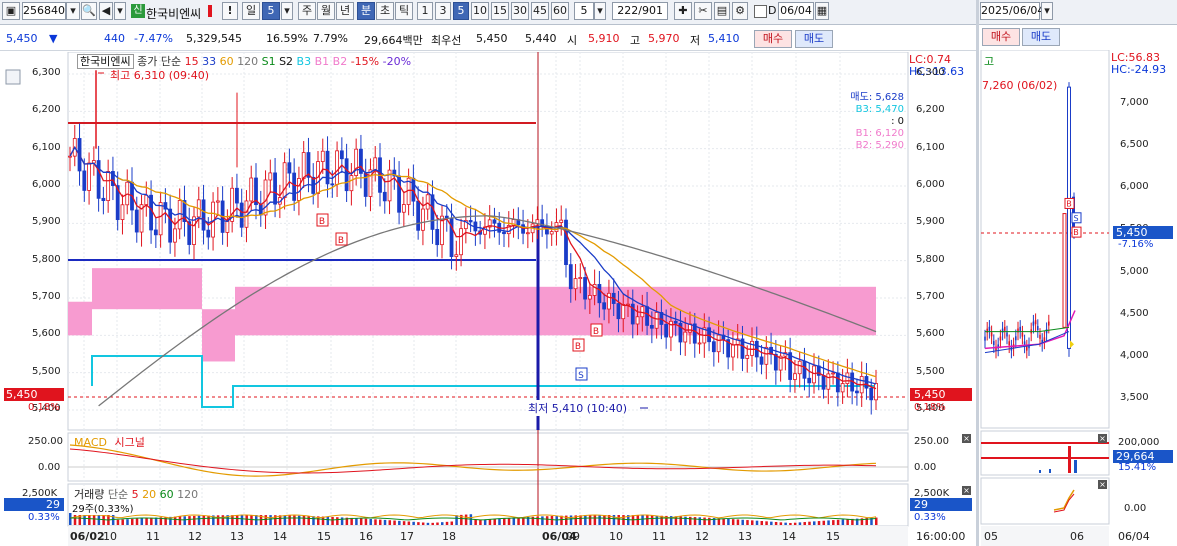  I want to click on period-dropdown-icon: ▾, so click(287, 11).